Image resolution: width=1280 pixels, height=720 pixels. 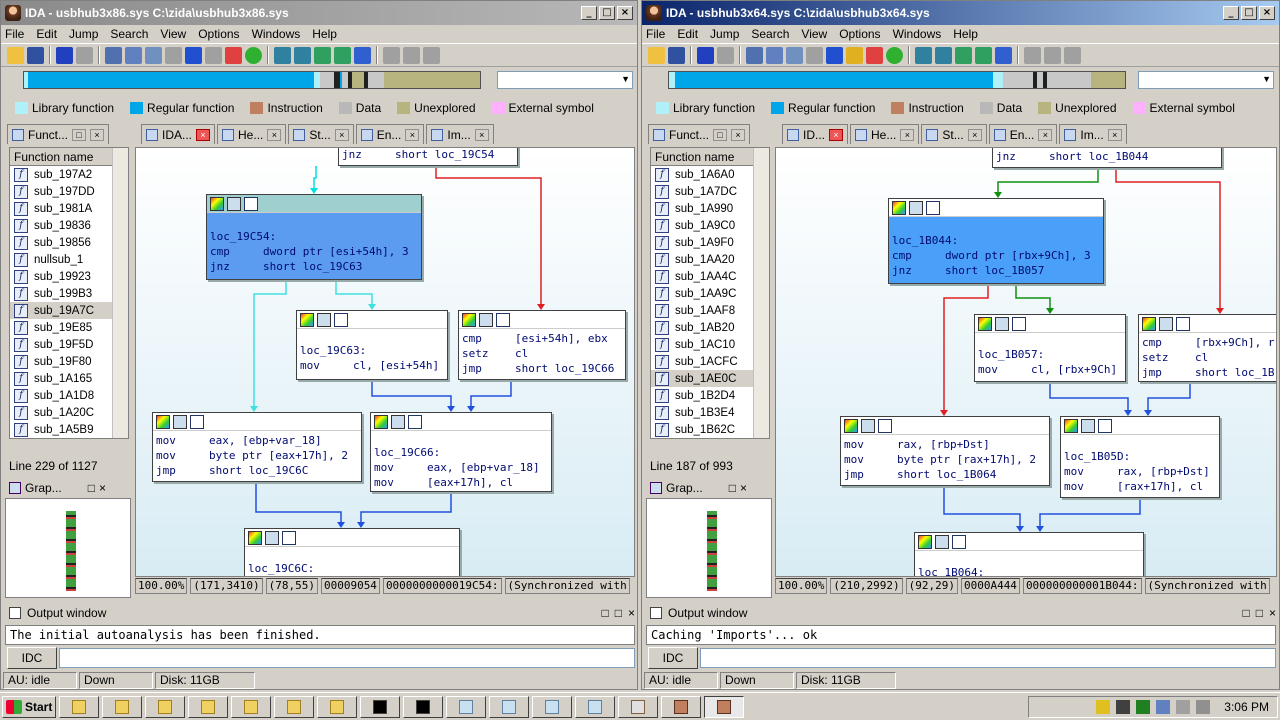 What do you see at coordinates (178, 134) in the screenshot?
I see `tab-ida-view: IDA... ×` at bounding box center [178, 134].